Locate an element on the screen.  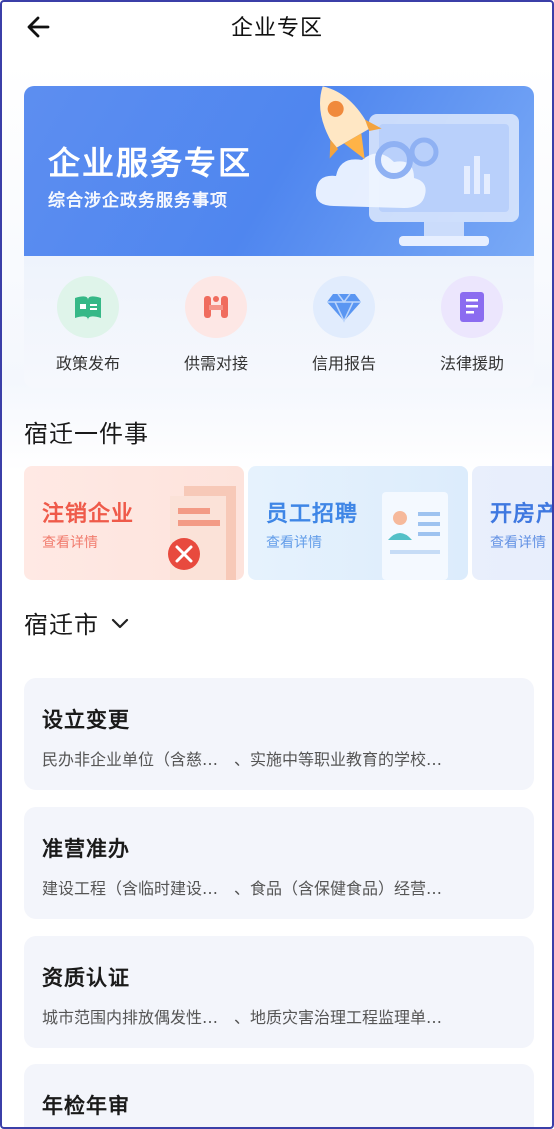
page-title: 企业专区 is located at coordinates (276, 28).